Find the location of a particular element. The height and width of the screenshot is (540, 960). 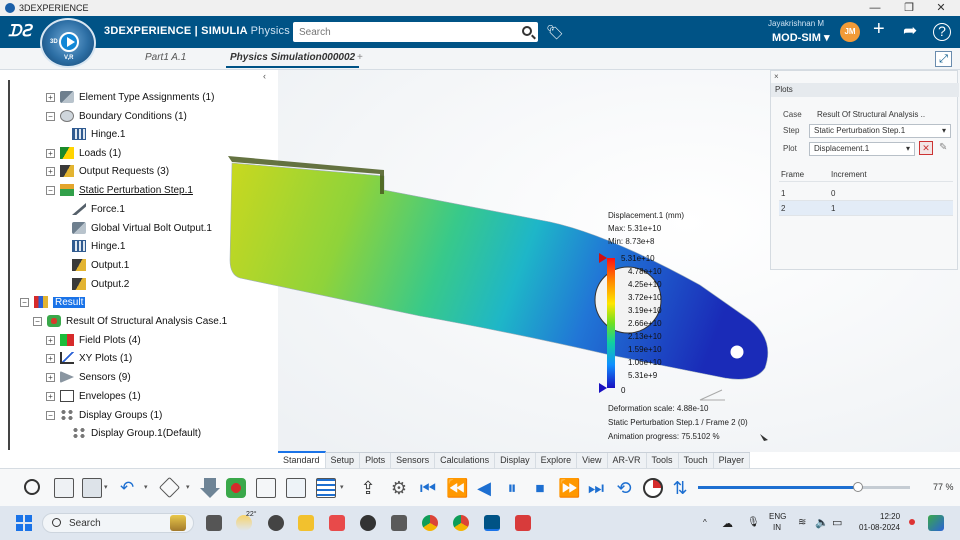

animation-slider is located at coordinates (804, 487).